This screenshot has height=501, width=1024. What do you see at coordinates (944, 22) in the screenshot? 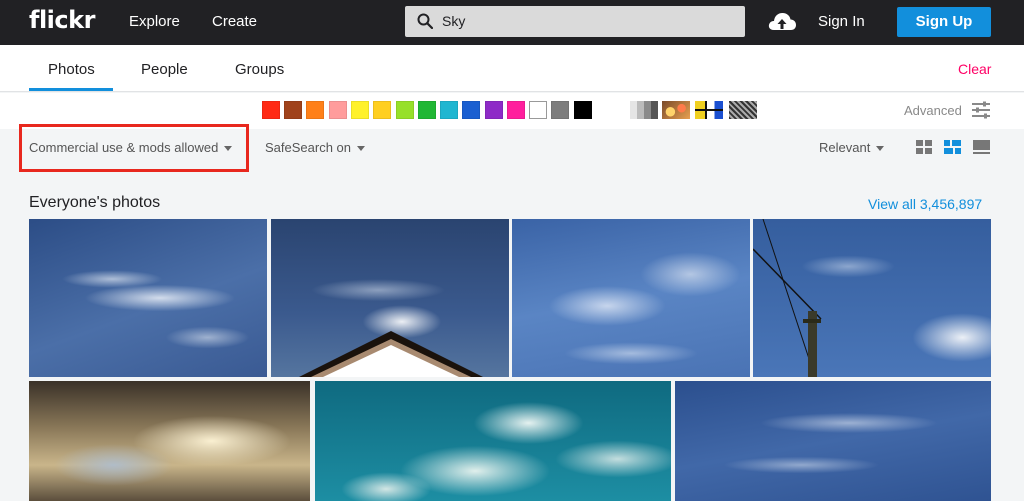
I see `sign-up-button: Sign Up` at bounding box center [944, 22].